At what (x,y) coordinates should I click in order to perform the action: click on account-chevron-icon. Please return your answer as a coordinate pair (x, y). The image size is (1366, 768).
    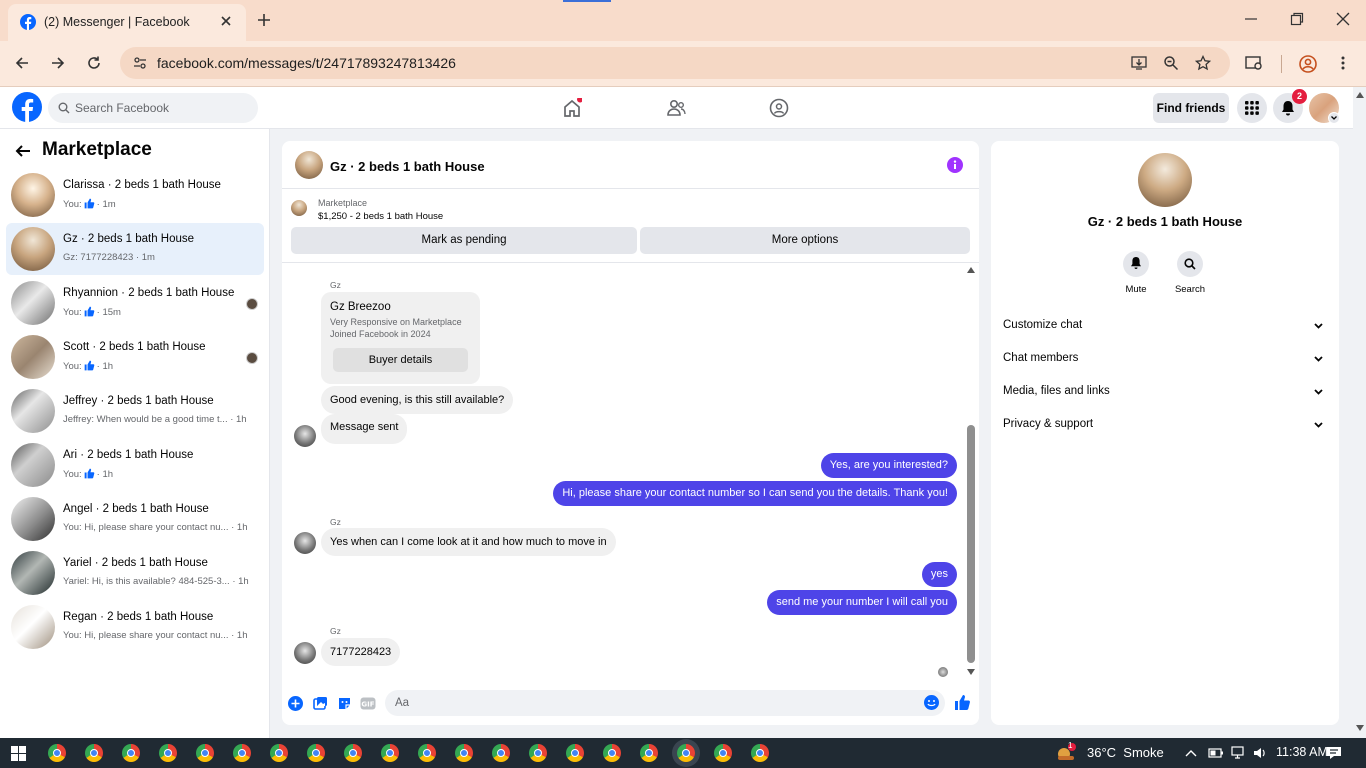
    Looking at the image, I should click on (1334, 118).